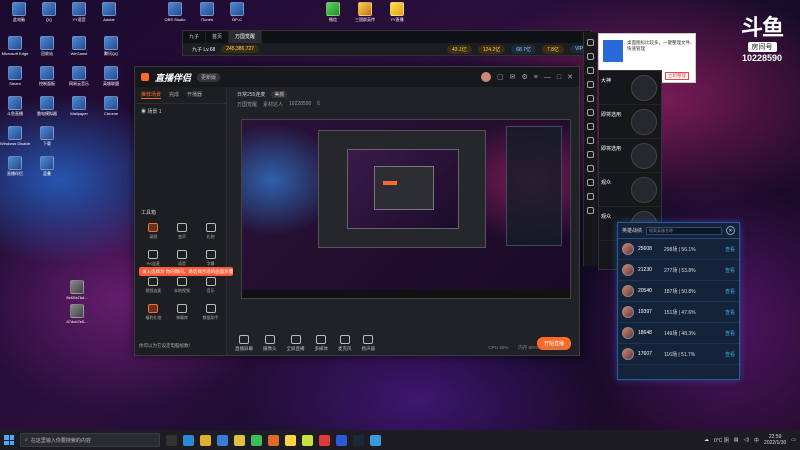 Image resolution: width=800 pixels, height=450 pixels. Describe the element at coordinates (188, 440) in the screenshot. I see `edge-icon` at that location.